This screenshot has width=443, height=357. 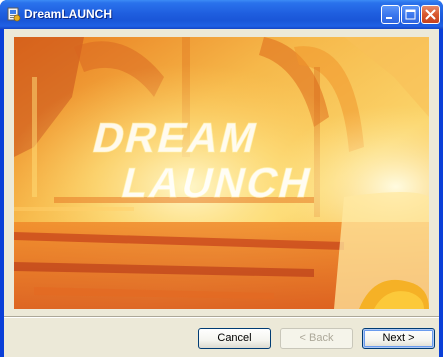 What do you see at coordinates (390, 14) in the screenshot?
I see `minimize-button` at bounding box center [390, 14].